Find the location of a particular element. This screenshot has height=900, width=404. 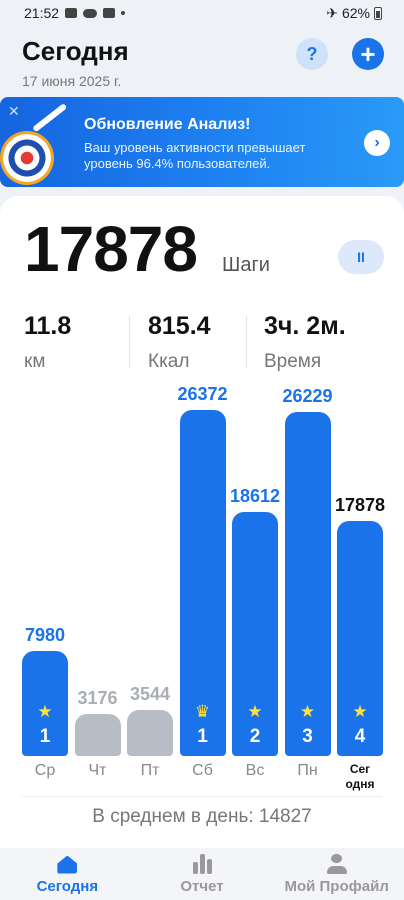

bar-value-label: 26229 is located at coordinates (307, 396).